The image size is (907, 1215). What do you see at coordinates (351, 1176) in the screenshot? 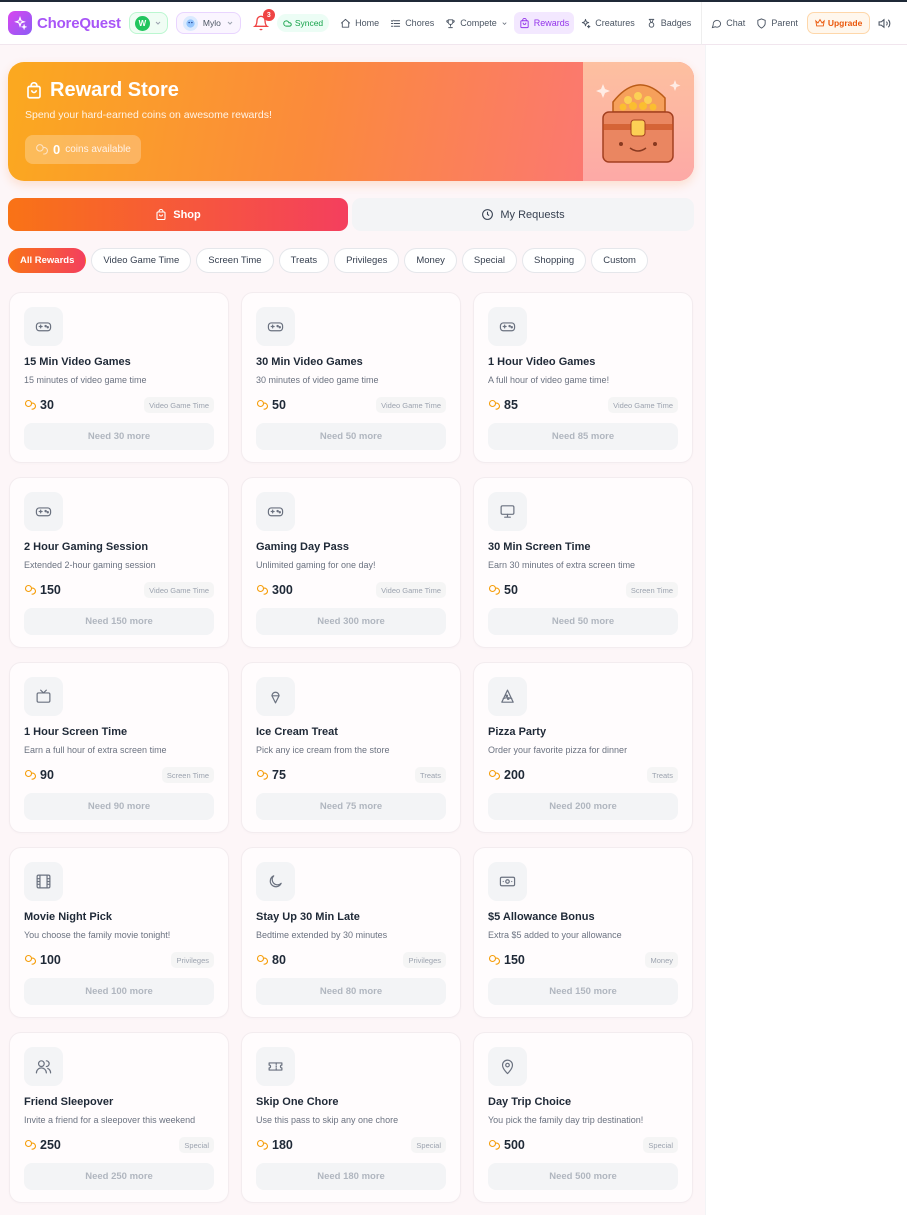
I see `redeem-button-disabled: Need 180 more` at bounding box center [351, 1176].